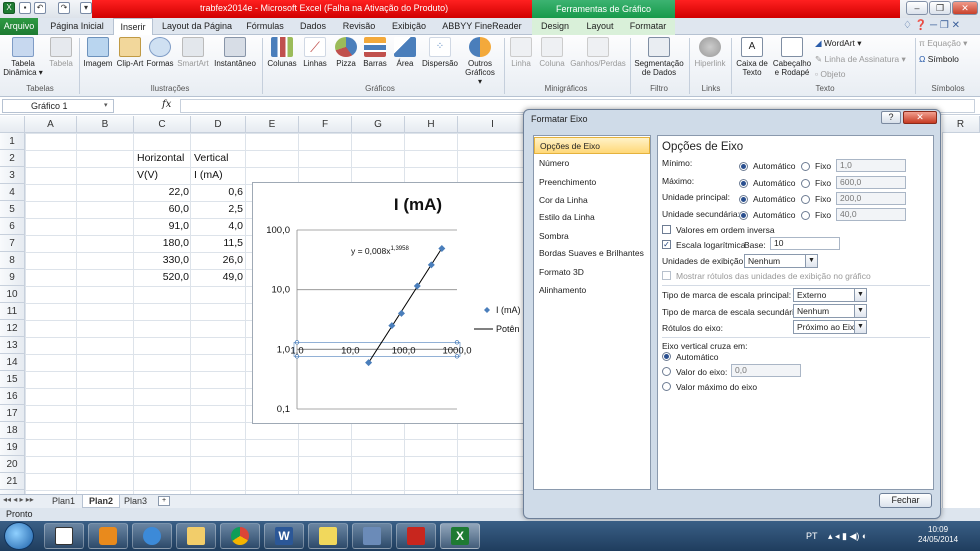  I want to click on close-button: Fechar, so click(905, 500).